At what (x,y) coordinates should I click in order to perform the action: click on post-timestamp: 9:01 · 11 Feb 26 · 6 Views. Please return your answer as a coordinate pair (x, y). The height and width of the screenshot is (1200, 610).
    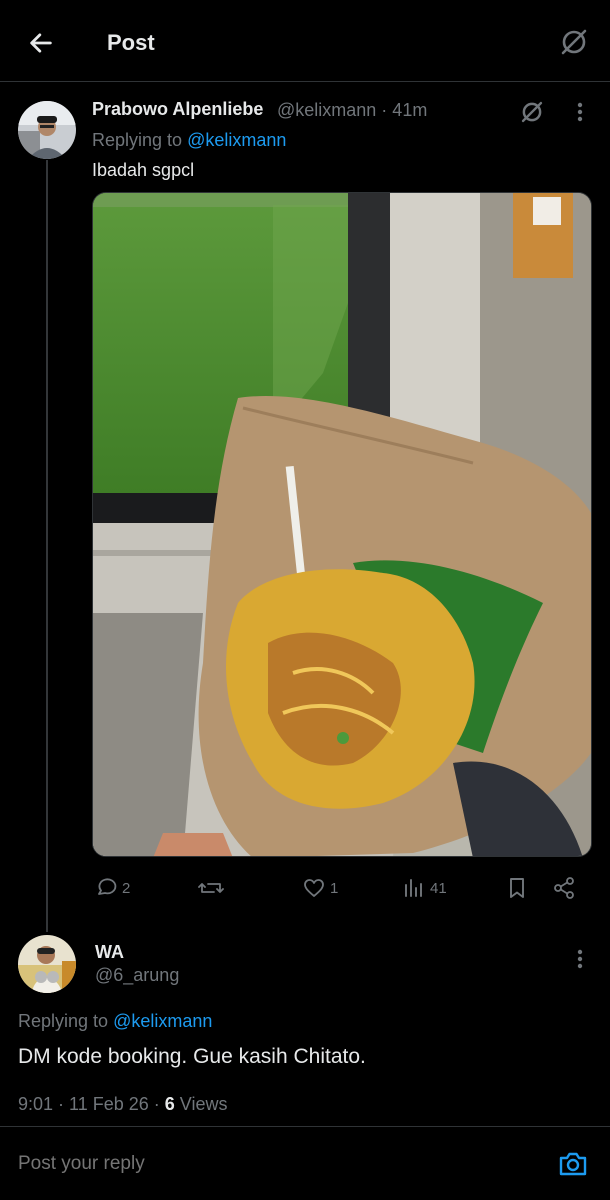
    Looking at the image, I should click on (122, 1104).